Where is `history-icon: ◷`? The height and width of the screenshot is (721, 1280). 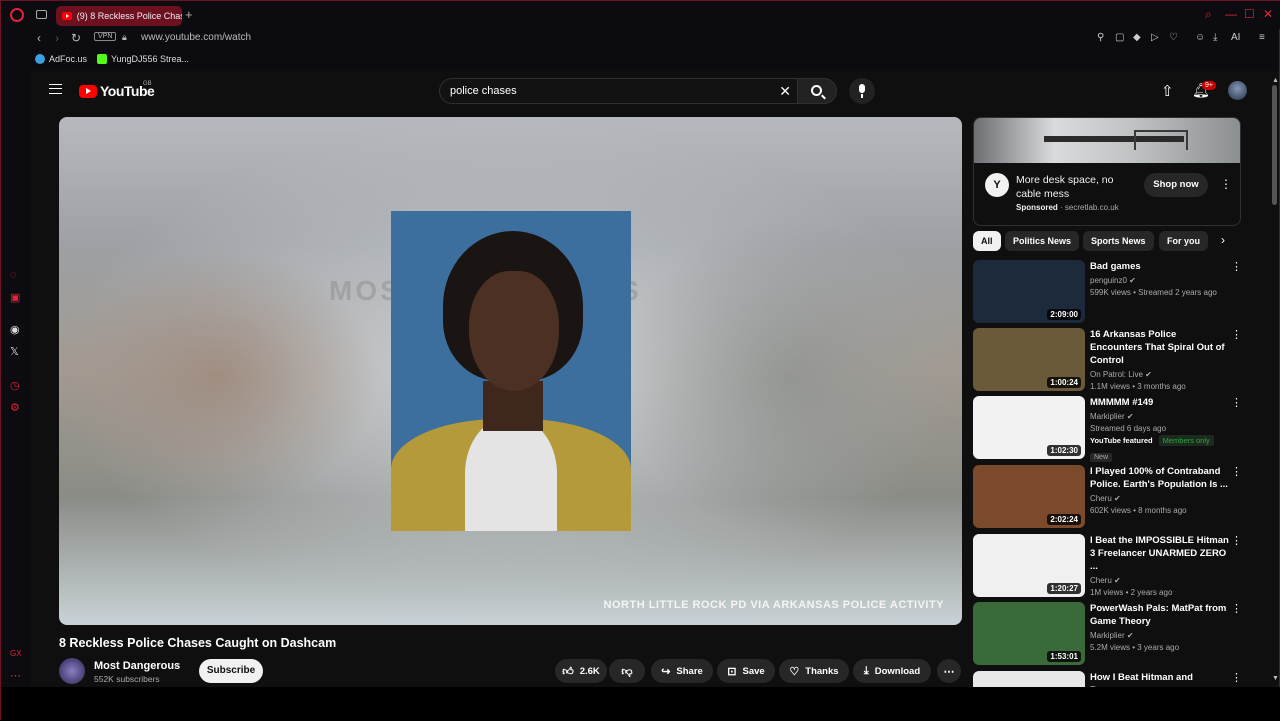
history-icon: ◷ is located at coordinates (15, 385).